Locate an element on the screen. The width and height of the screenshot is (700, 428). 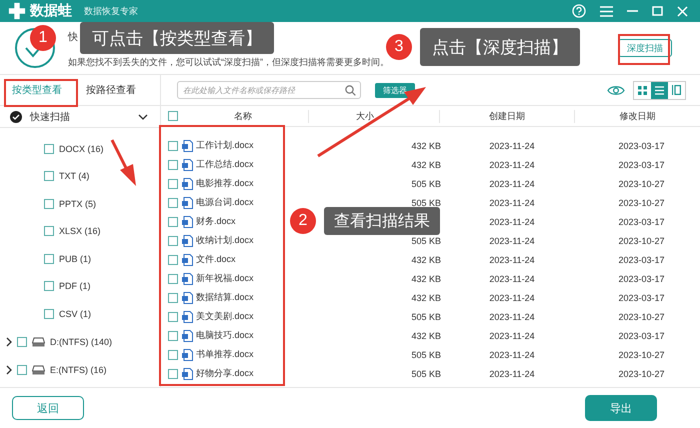
search-field: 在此处输入文件名称或保存路径 is located at coordinates (269, 90).